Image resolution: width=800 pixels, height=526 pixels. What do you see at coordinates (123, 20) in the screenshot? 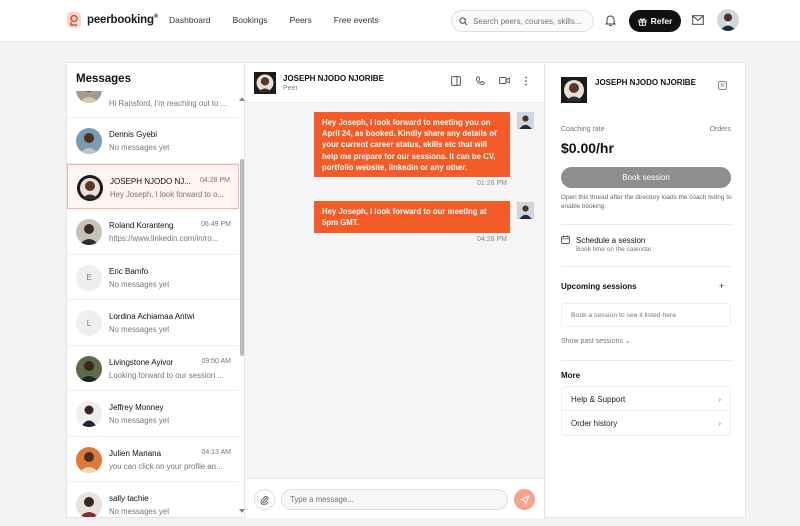
I see `brand-name: peerbooking®` at bounding box center [123, 20].